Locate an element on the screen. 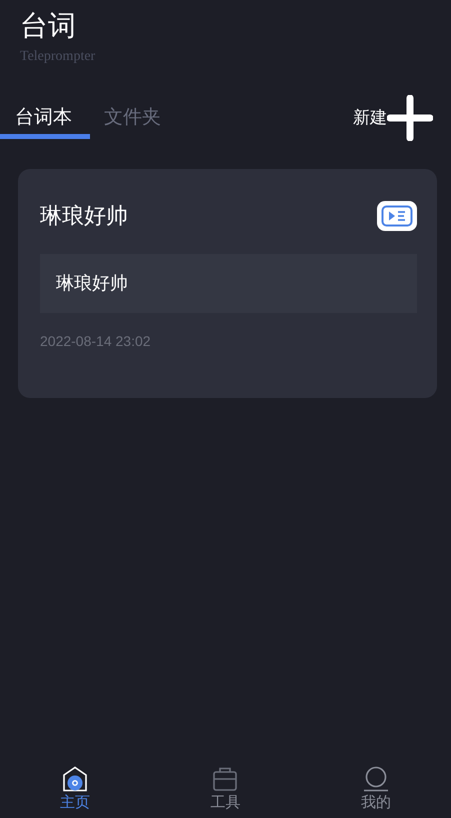 The height and width of the screenshot is (818, 451). script-date: 2022-08-14 23:02 is located at coordinates (96, 341).